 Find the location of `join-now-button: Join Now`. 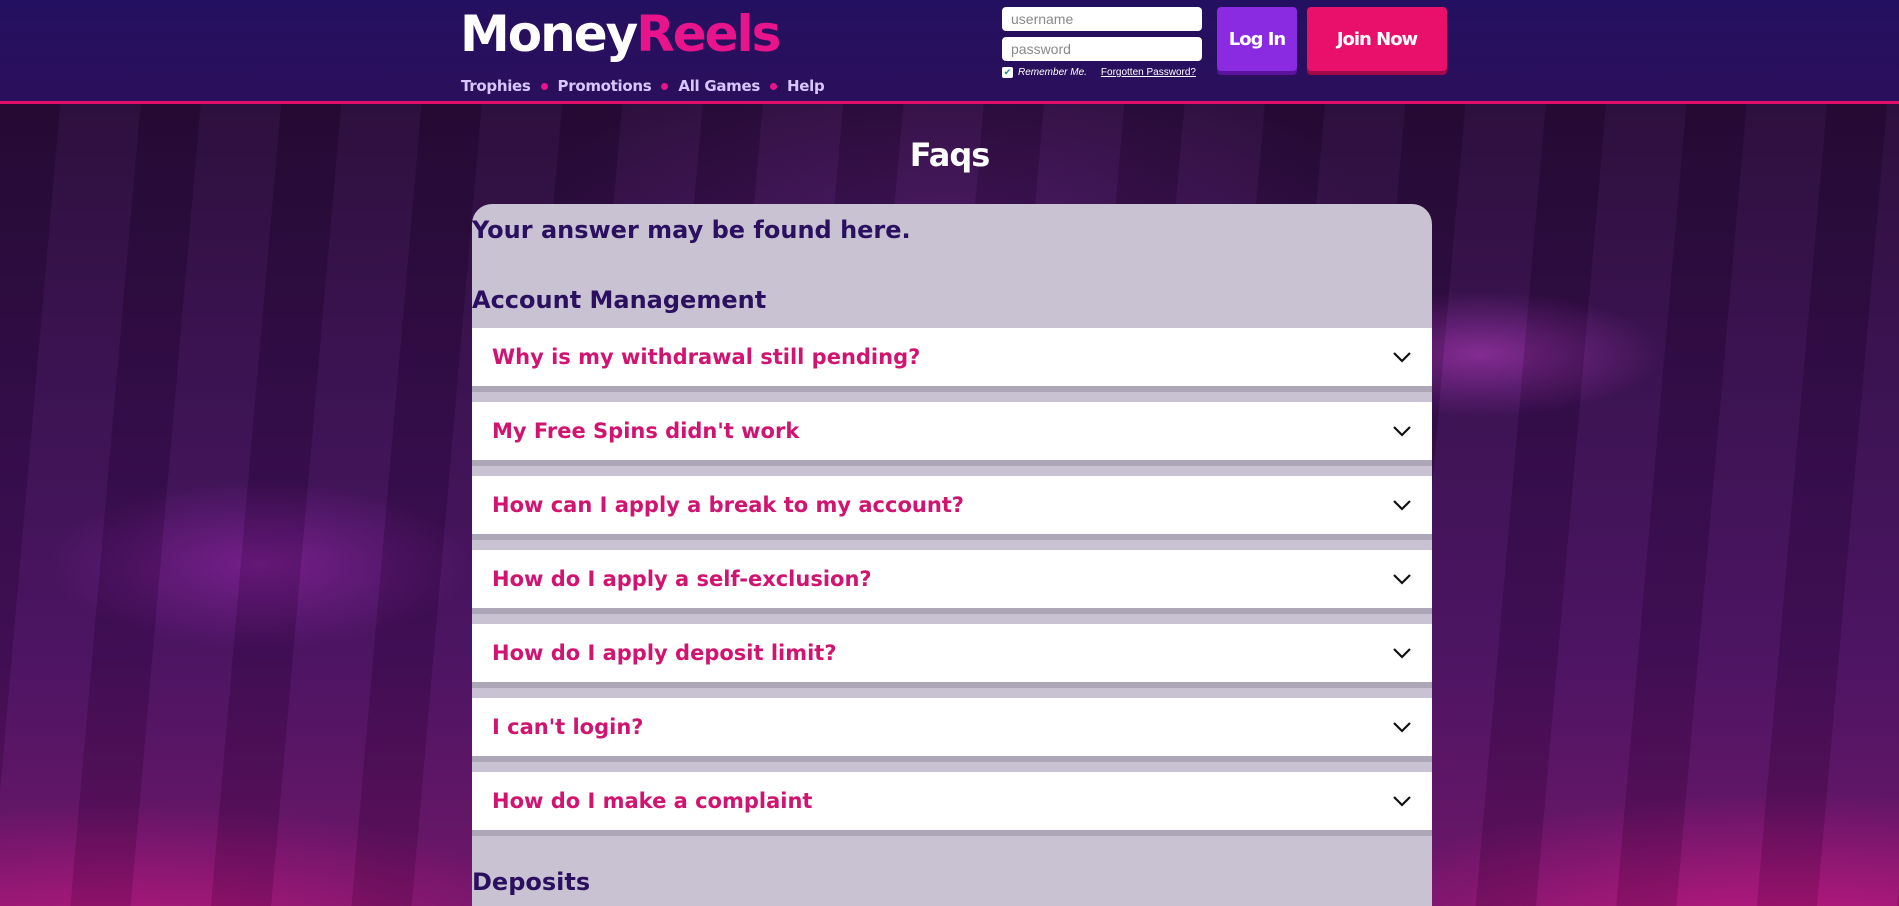

join-now-button: Join Now is located at coordinates (1377, 39).